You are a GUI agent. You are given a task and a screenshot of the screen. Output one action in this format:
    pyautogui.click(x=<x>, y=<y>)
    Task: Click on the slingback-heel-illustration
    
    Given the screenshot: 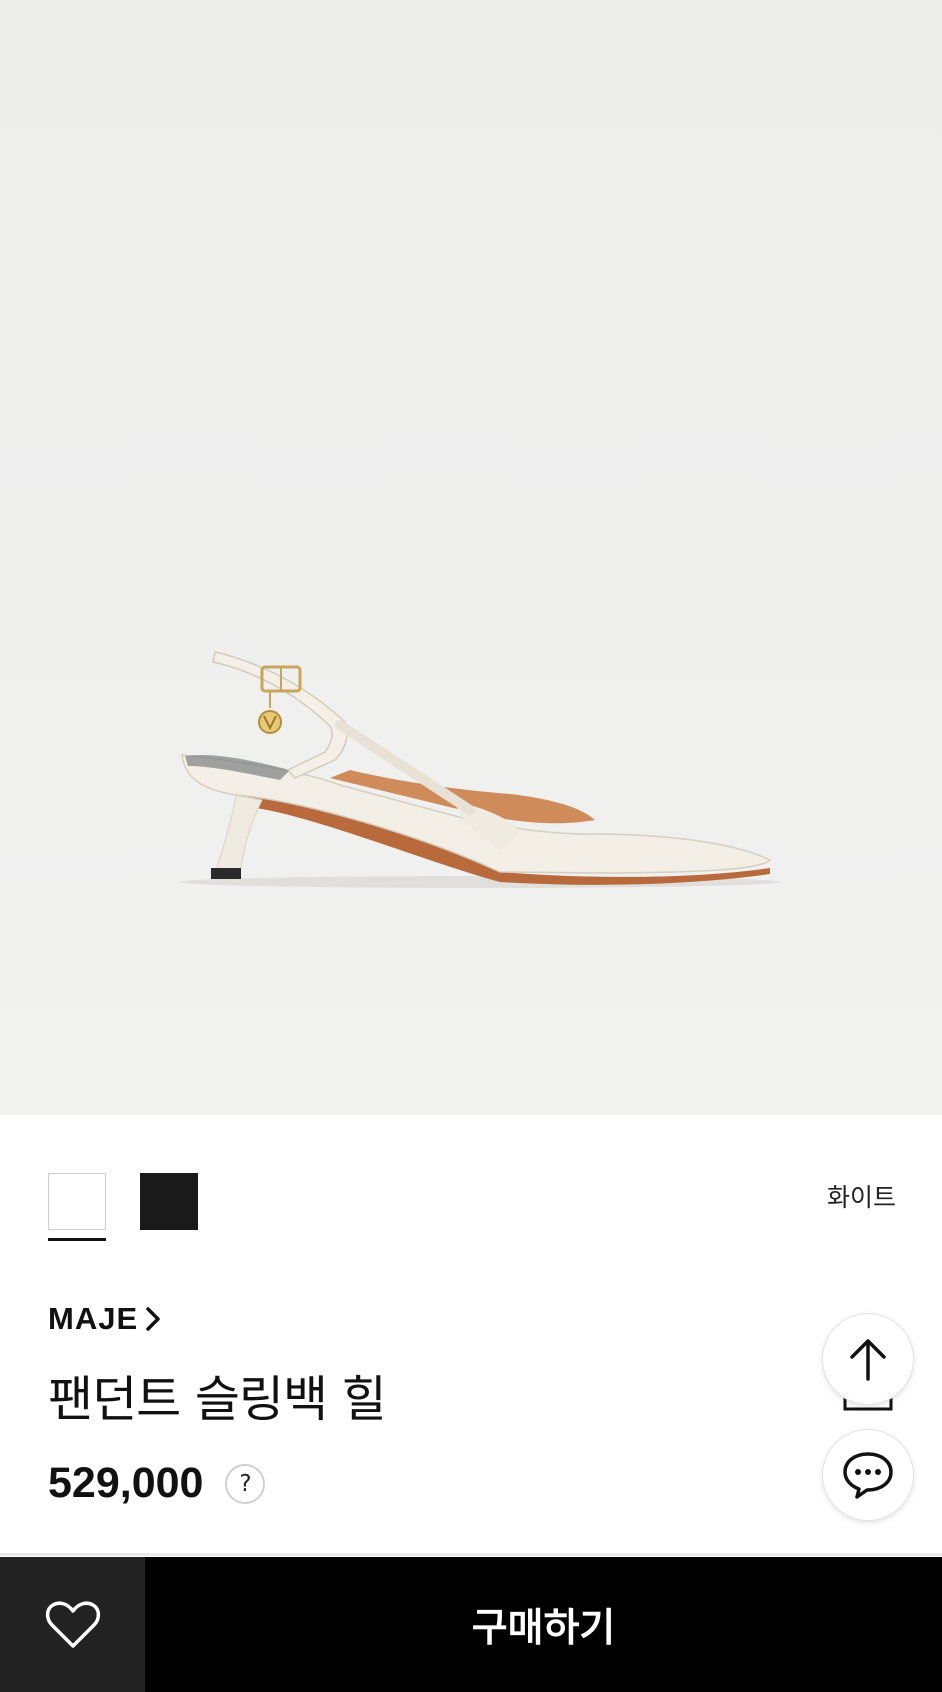 What is the action you would take?
    pyautogui.click(x=480, y=769)
    